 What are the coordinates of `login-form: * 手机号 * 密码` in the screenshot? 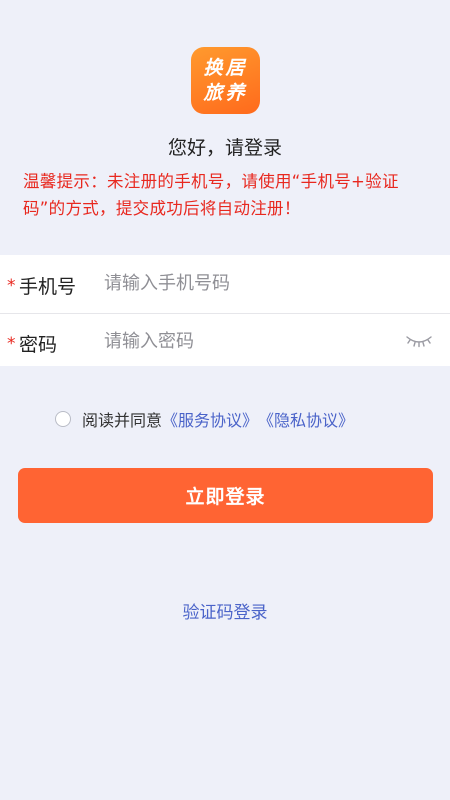 It's located at (225, 310).